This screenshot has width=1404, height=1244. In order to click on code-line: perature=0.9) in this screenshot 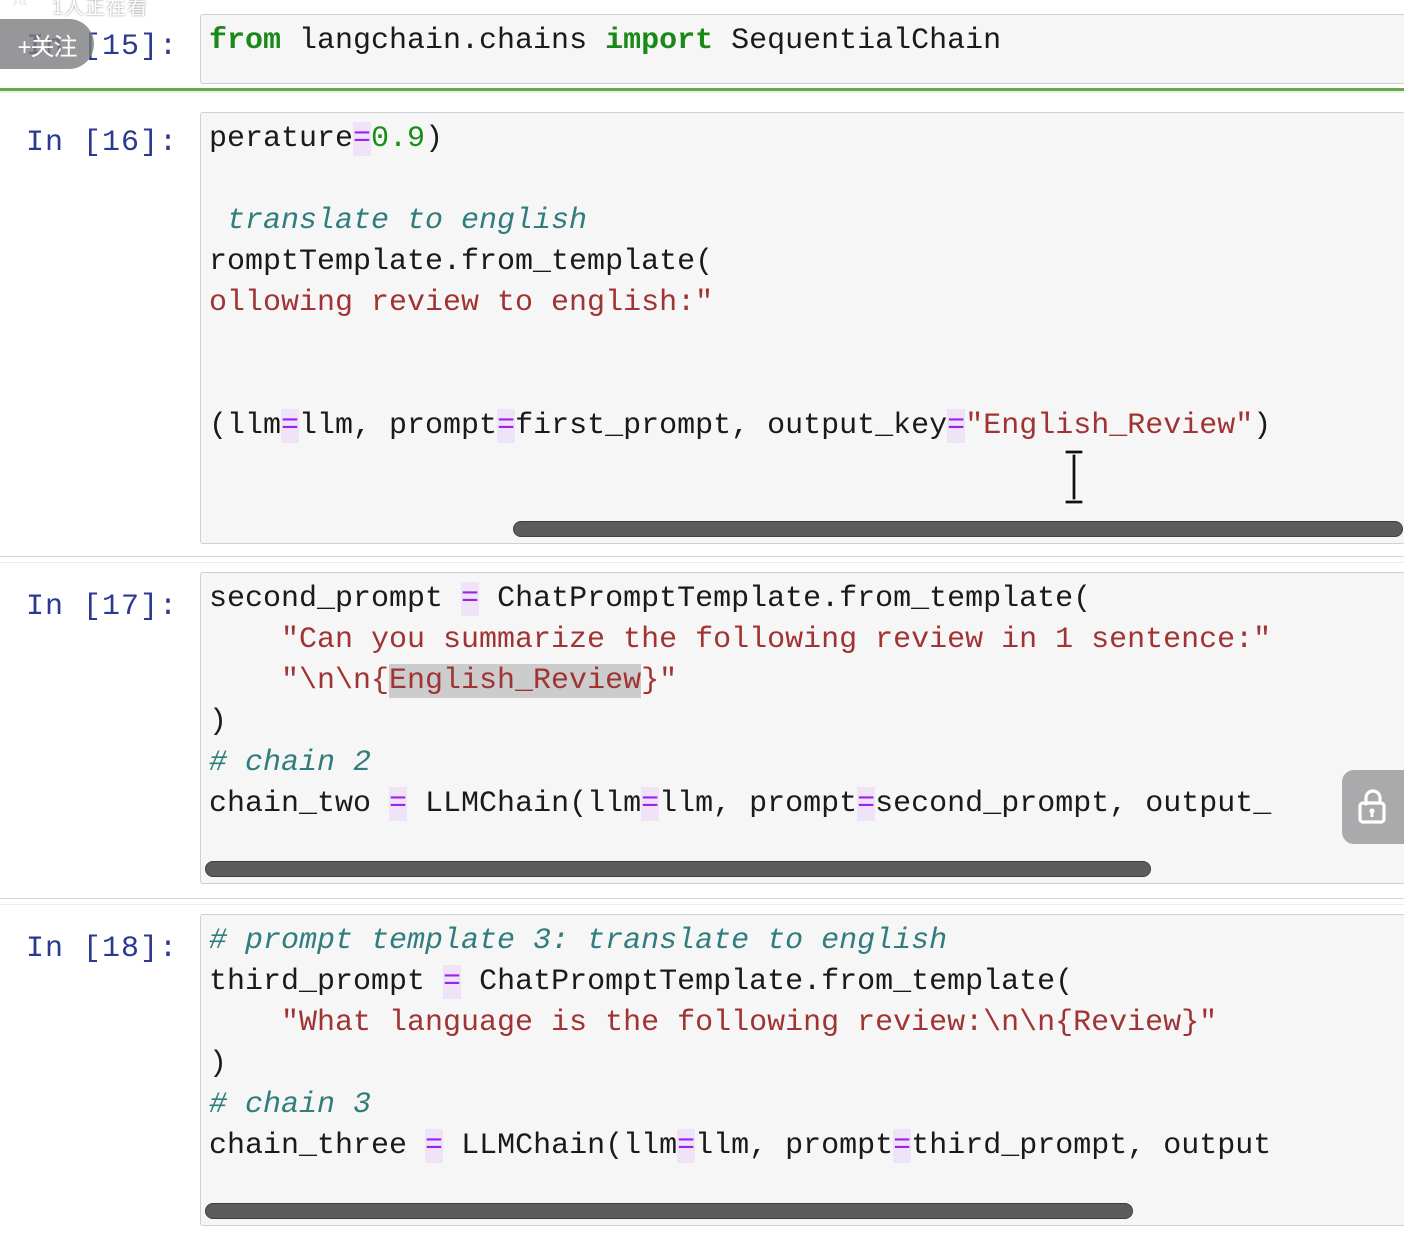, I will do `click(806, 139)`.